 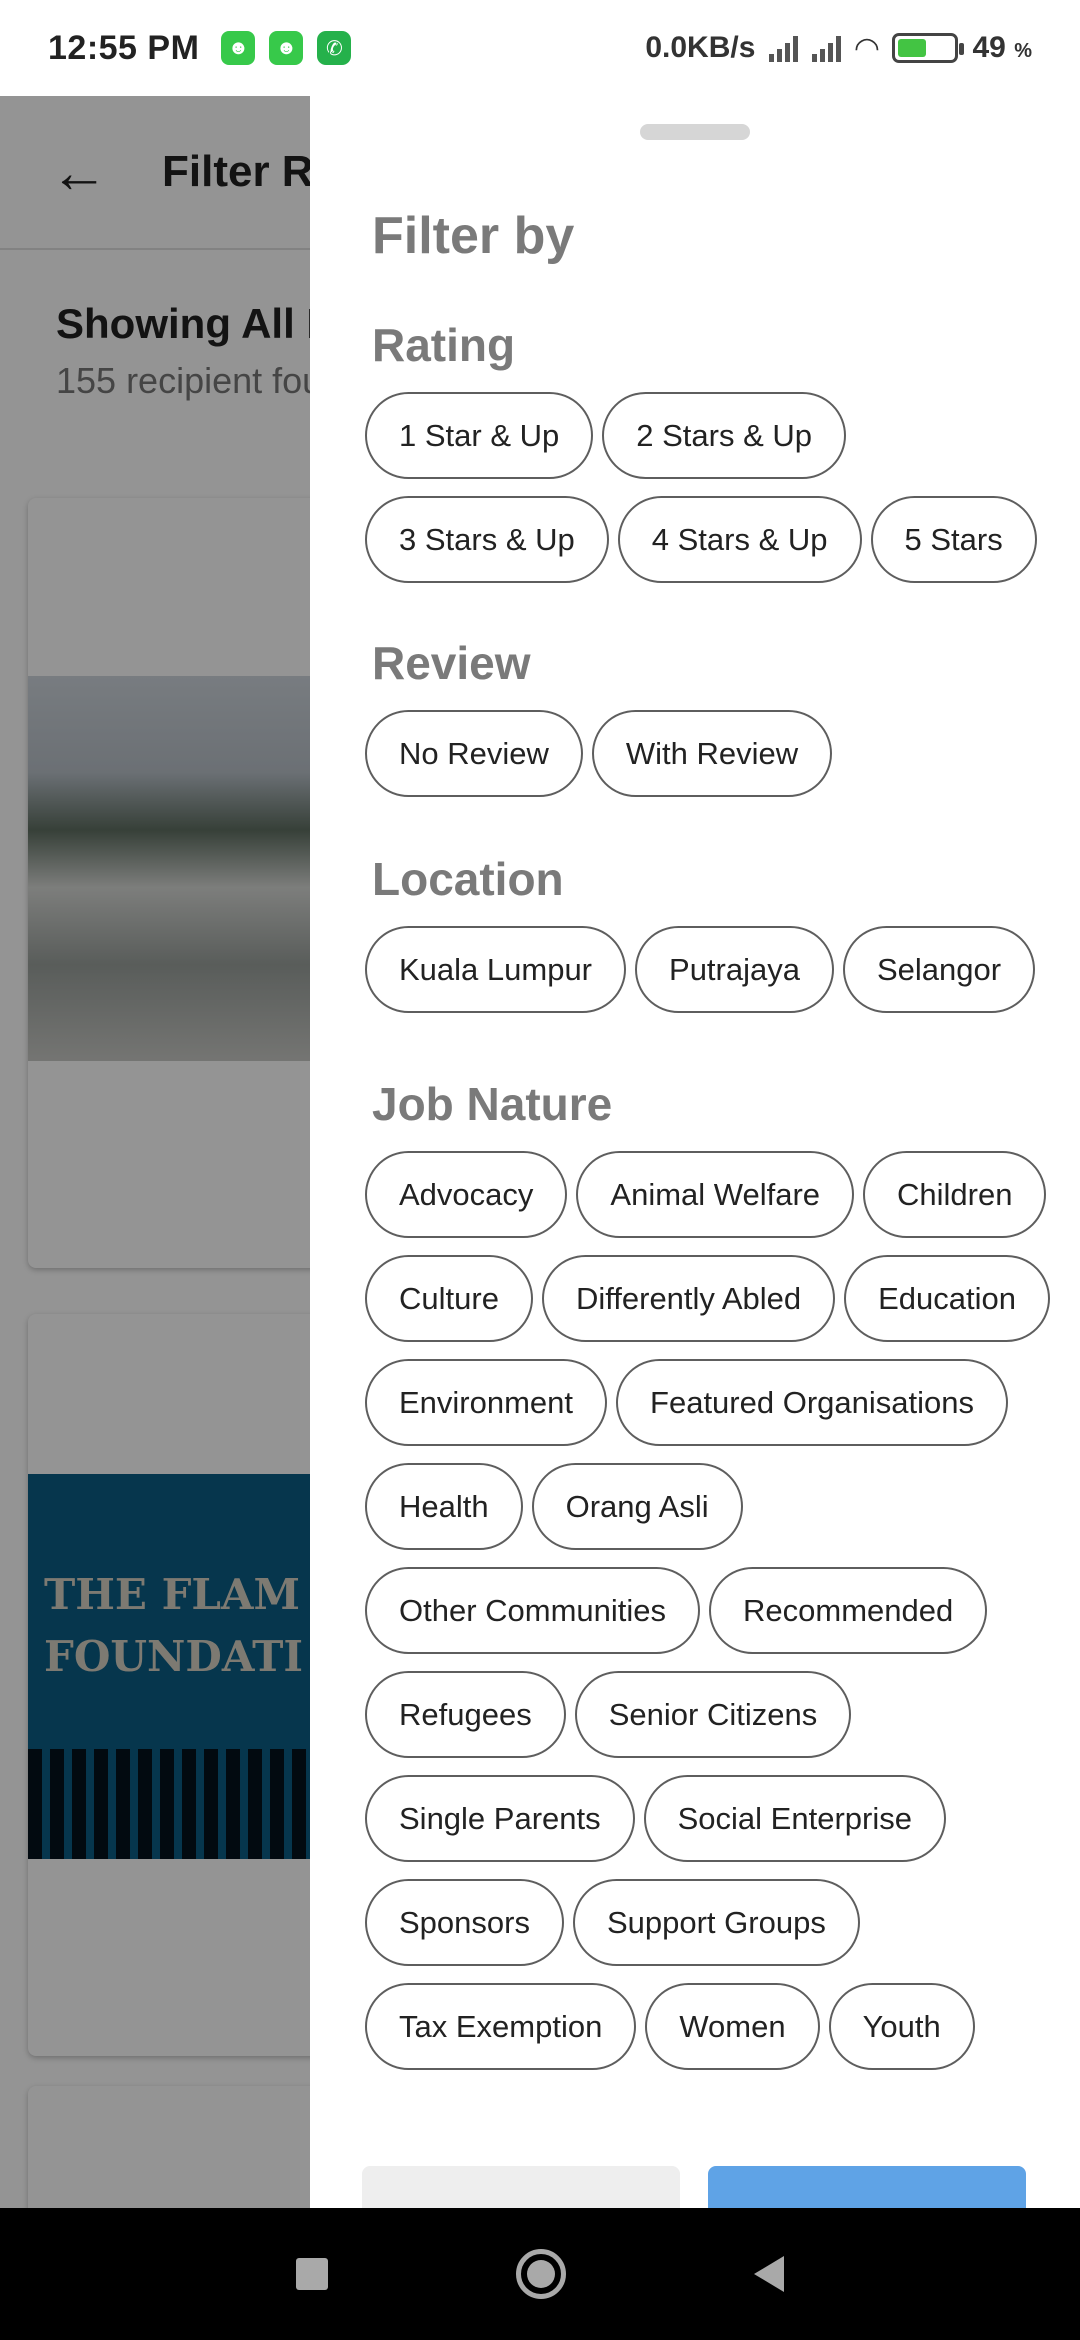 What do you see at coordinates (492, 1104) in the screenshot?
I see `section-title-job-nature: Job Nature` at bounding box center [492, 1104].